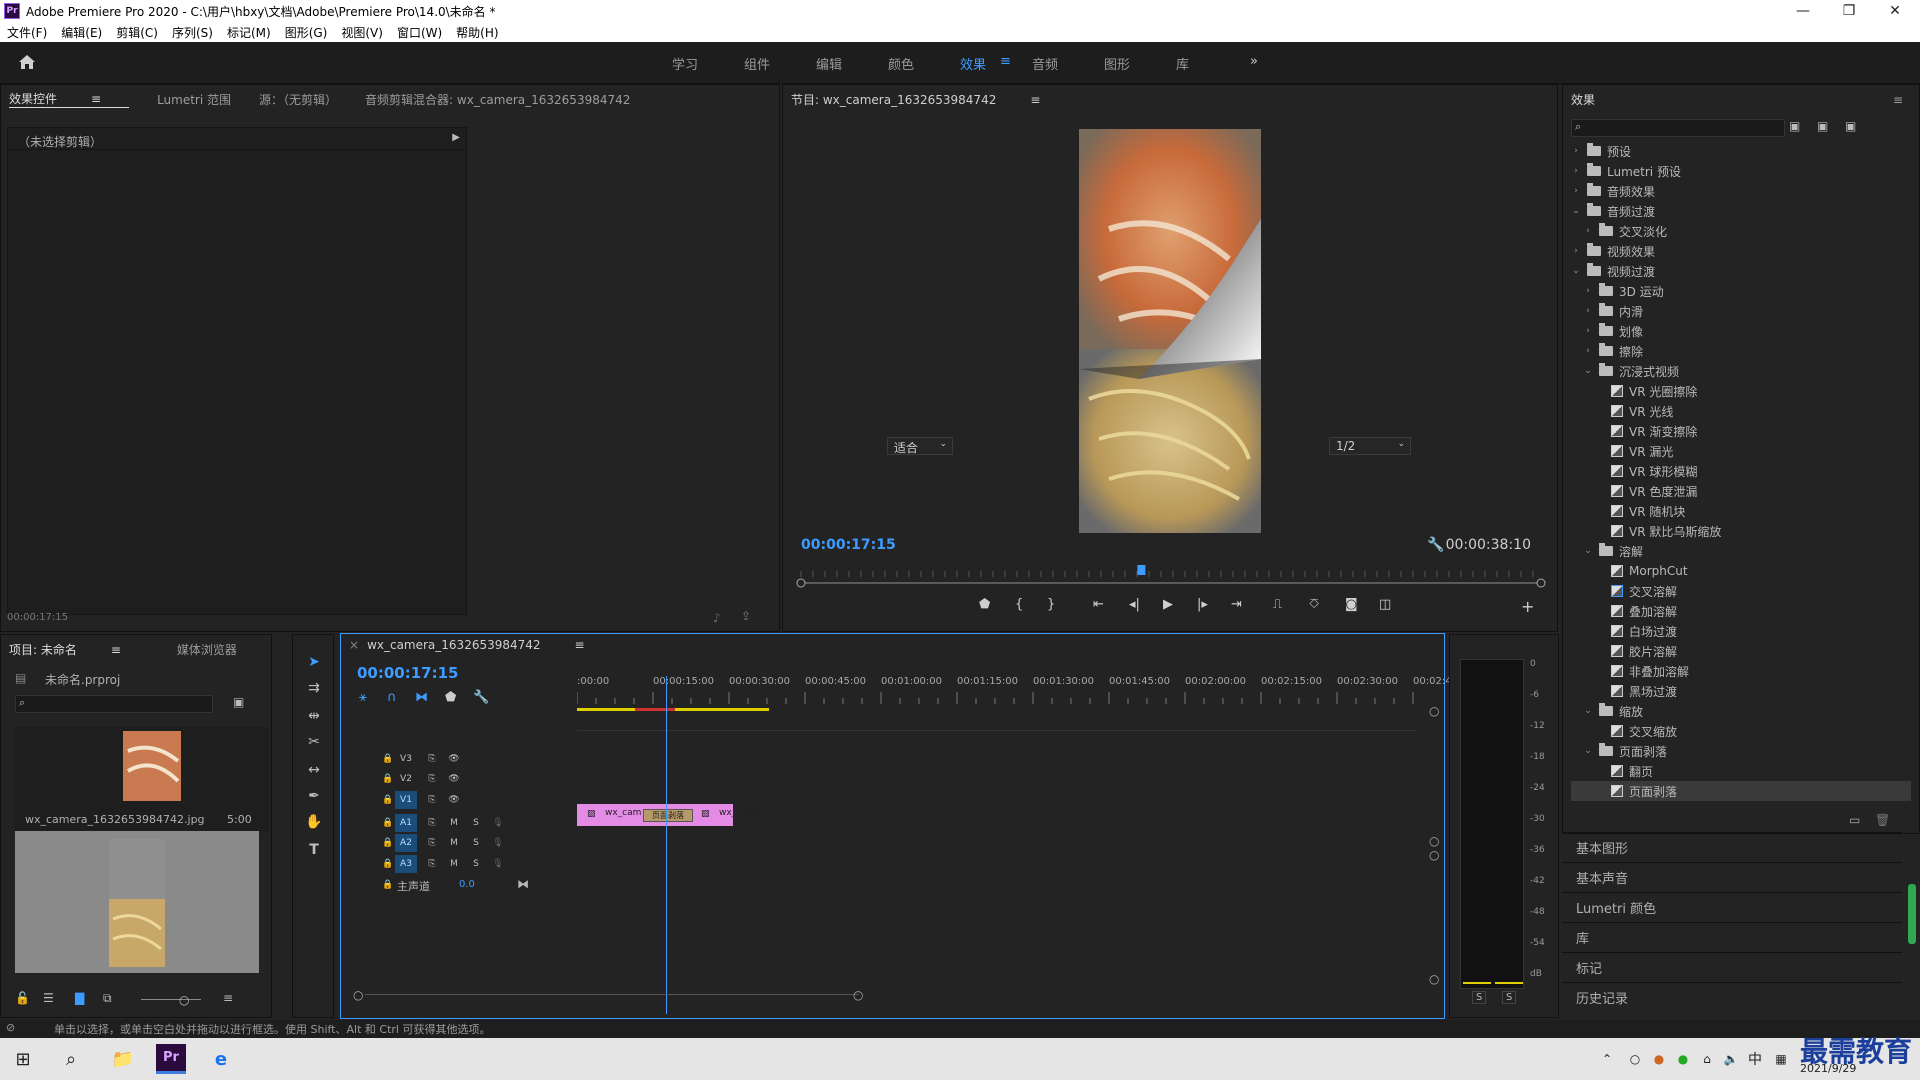 This screenshot has width=1920, height=1080. Describe the element at coordinates (1385, 604) in the screenshot. I see `comparison-view-icon: ◫` at that location.